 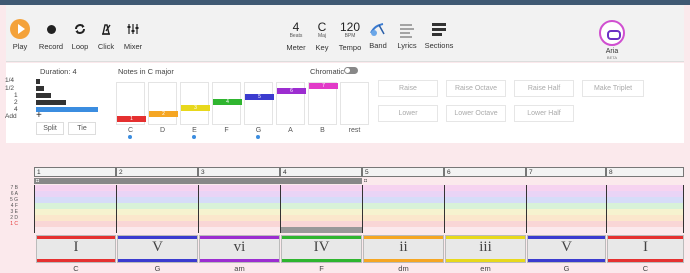 I want to click on note-key-a: 6, so click(x=291, y=103).